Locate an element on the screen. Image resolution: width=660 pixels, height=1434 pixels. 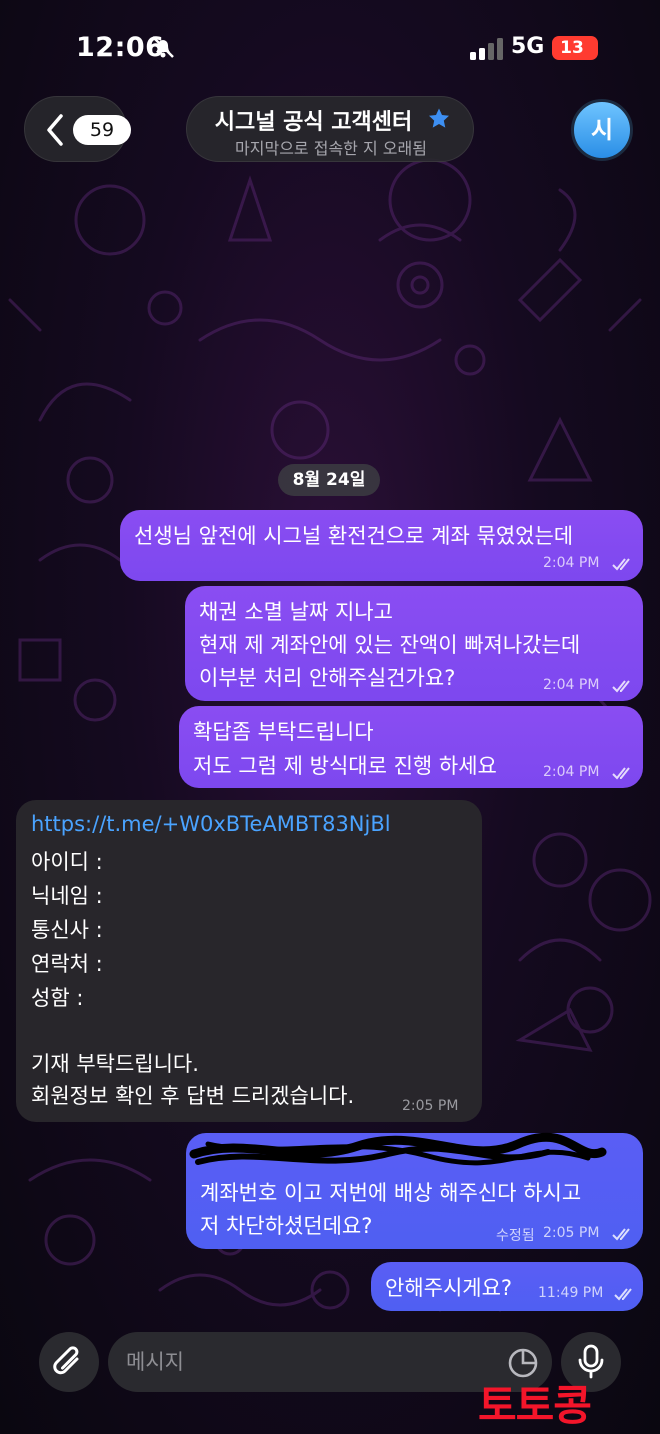
message-input is located at coordinates (306, 1362).